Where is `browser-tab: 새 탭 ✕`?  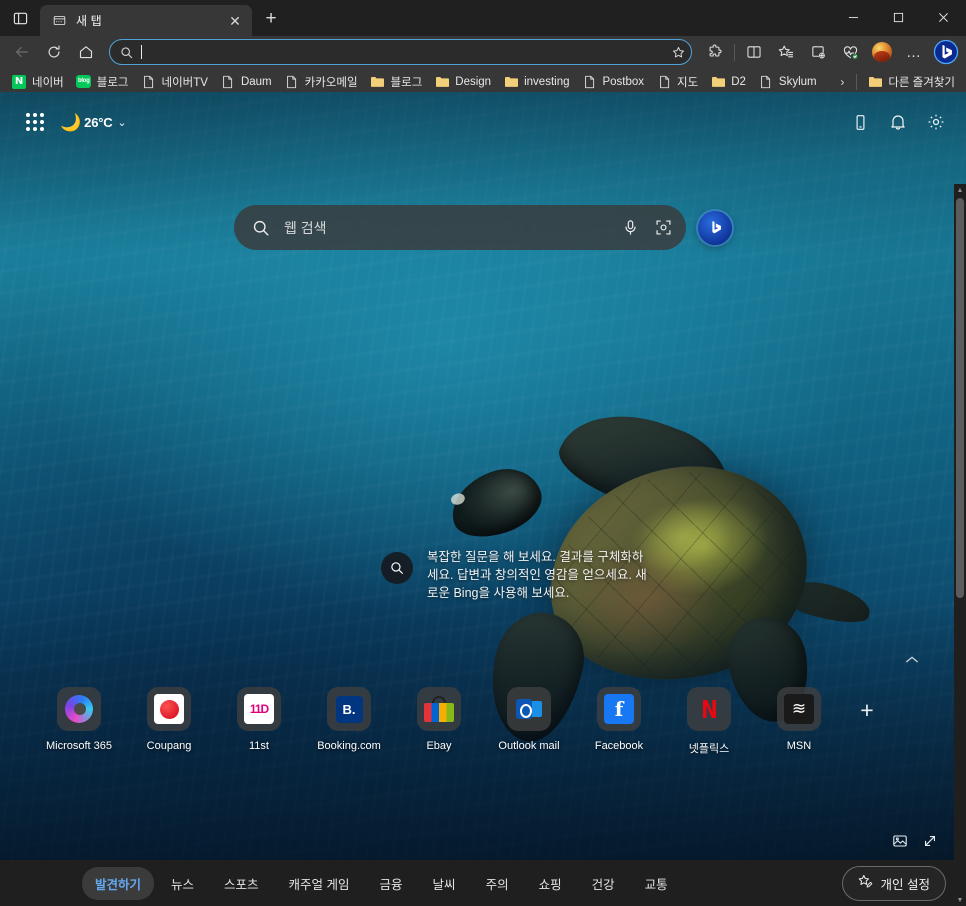 browser-tab: 새 탭 ✕ is located at coordinates (146, 20).